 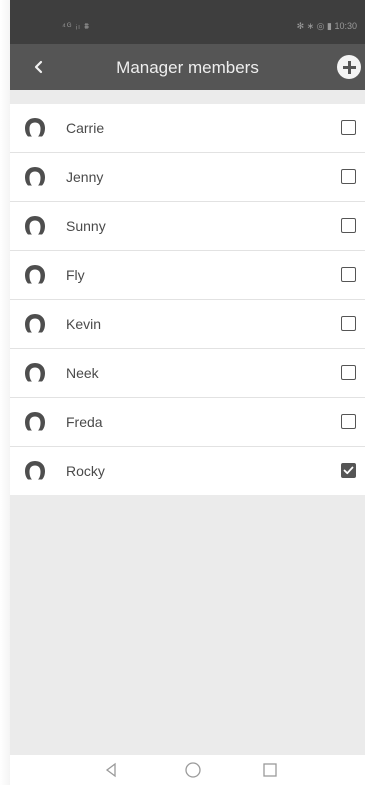 What do you see at coordinates (85, 177) in the screenshot?
I see `member-name: Jenny` at bounding box center [85, 177].